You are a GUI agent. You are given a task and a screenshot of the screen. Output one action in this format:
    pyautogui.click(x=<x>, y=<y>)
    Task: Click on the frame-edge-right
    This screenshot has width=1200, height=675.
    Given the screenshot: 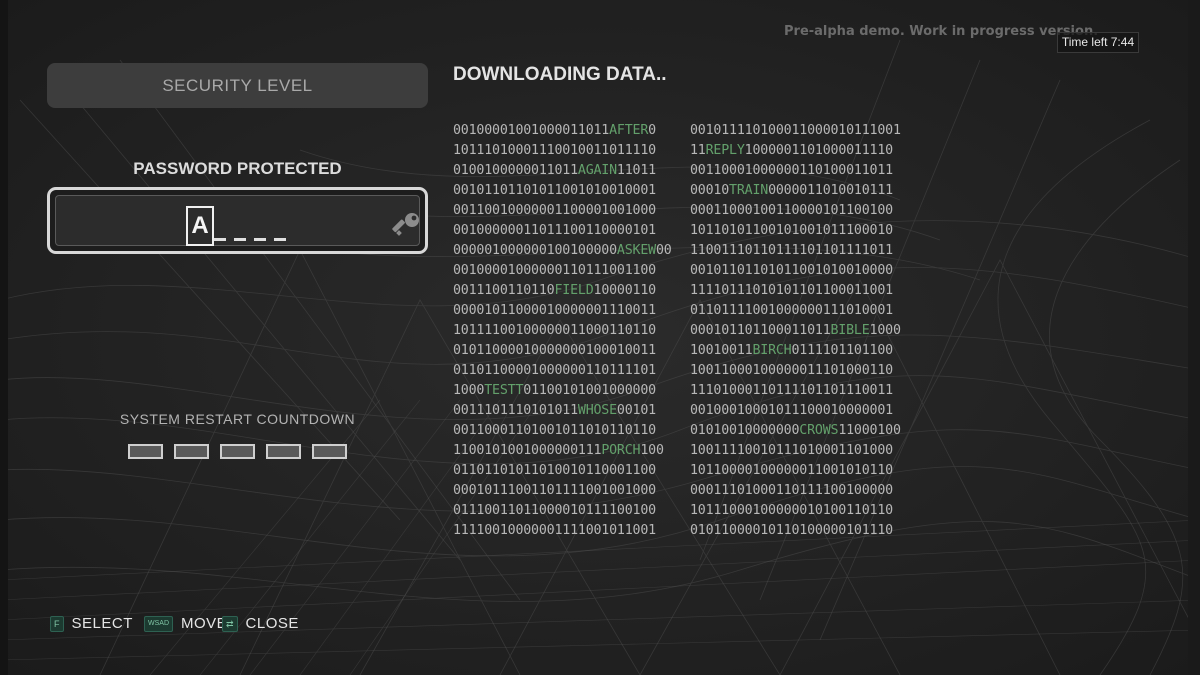 What is the action you would take?
    pyautogui.click(x=1194, y=337)
    